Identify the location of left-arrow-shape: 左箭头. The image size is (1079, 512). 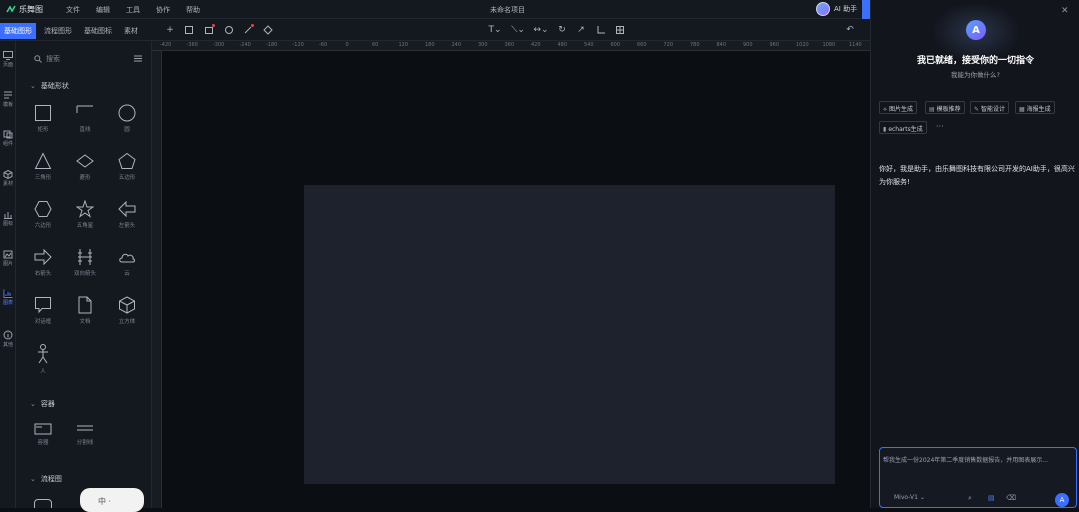
(127, 214).